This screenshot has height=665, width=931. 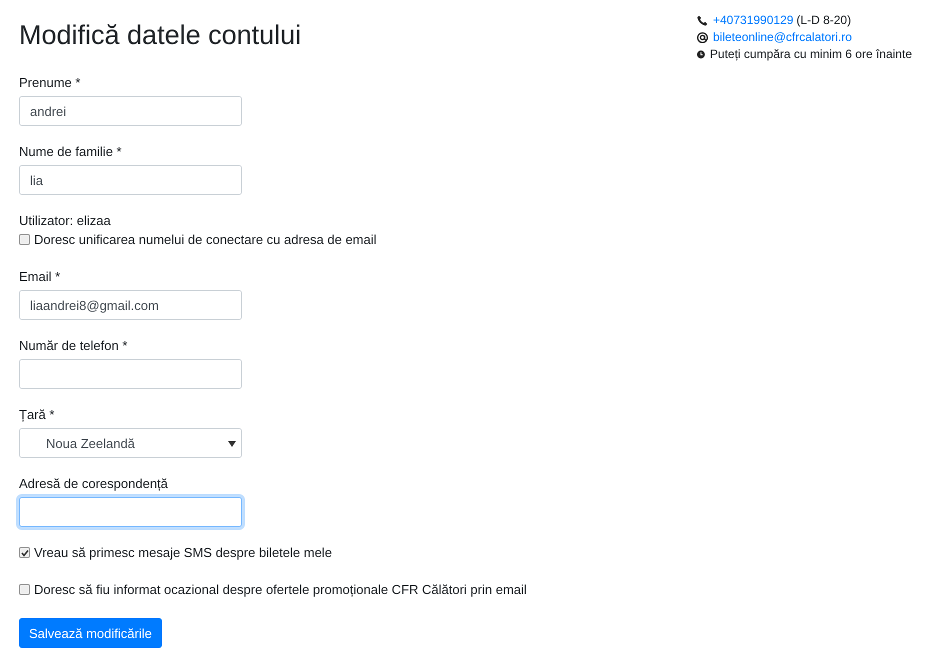 I want to click on field-label: Număr de telefon *, so click(x=73, y=345).